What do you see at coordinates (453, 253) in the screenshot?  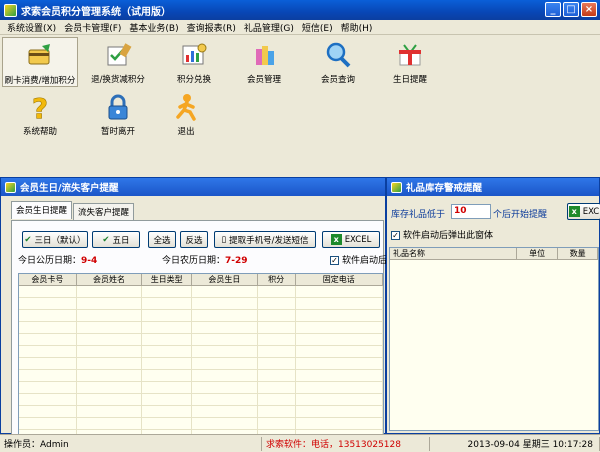 I see `column-header: 礼品名称` at bounding box center [453, 253].